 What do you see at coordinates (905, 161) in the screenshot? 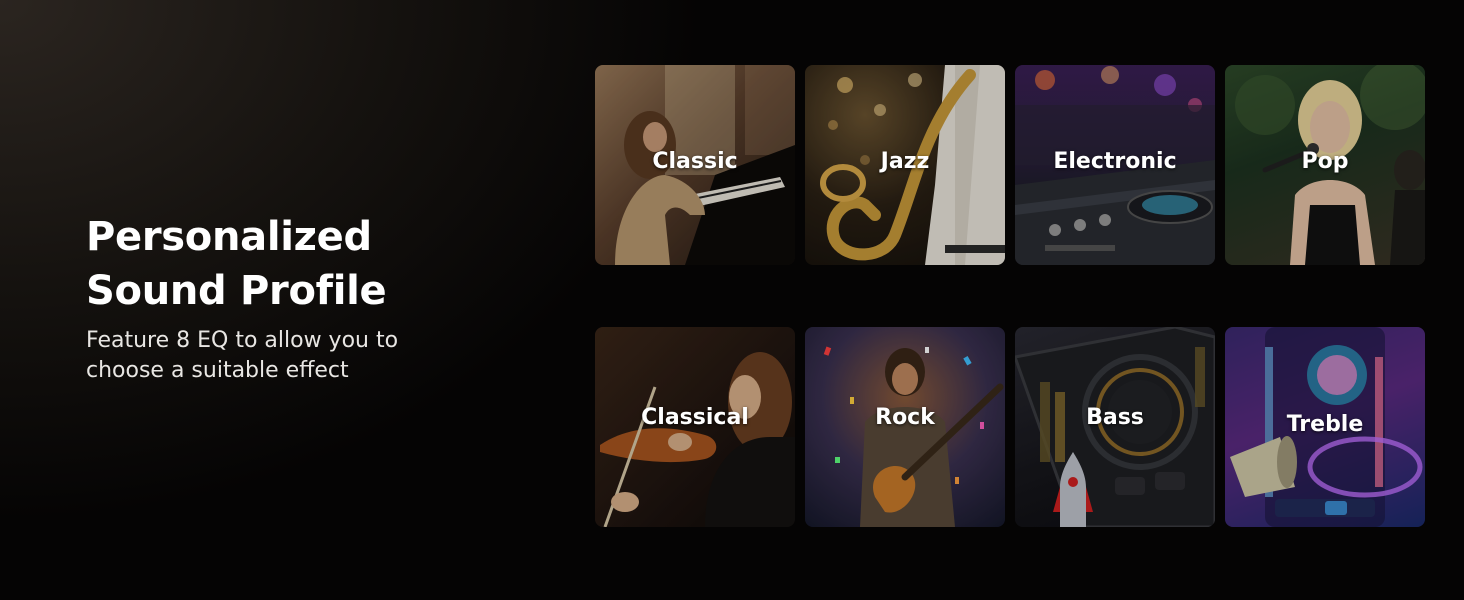
I see `eq-preset-label: Jazz` at bounding box center [905, 161].